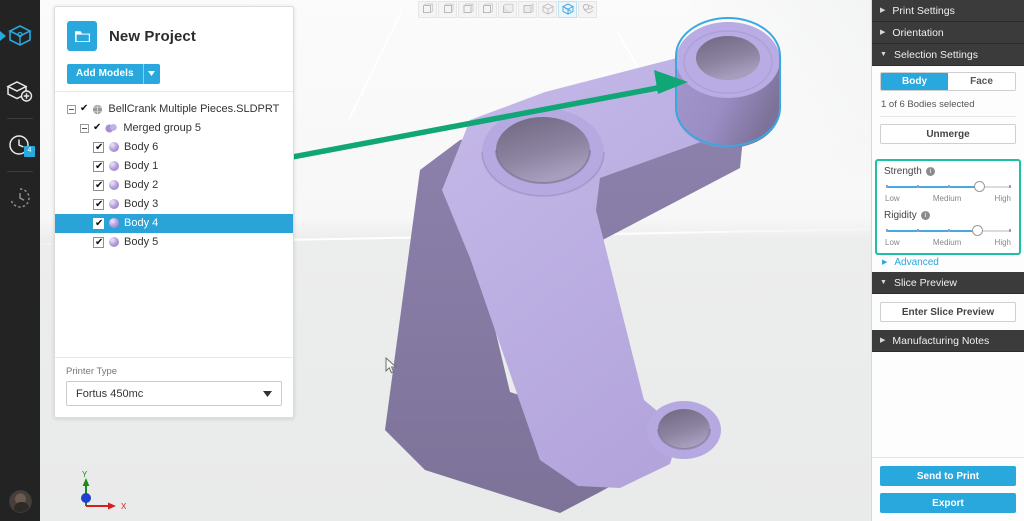 Image resolution: width=1024 pixels, height=521 pixels. I want to click on section-header-orientation: ▶ Orientation, so click(948, 33).